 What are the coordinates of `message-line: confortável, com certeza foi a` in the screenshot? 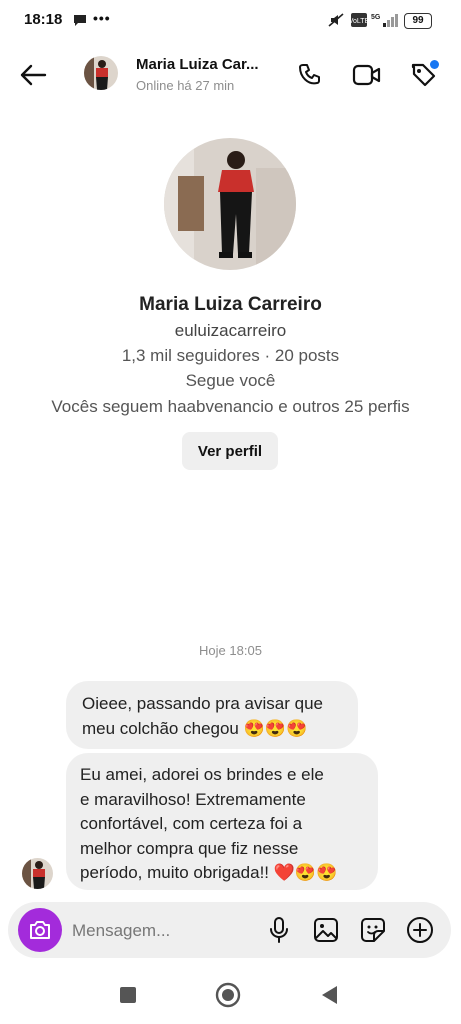 It's located at (191, 823).